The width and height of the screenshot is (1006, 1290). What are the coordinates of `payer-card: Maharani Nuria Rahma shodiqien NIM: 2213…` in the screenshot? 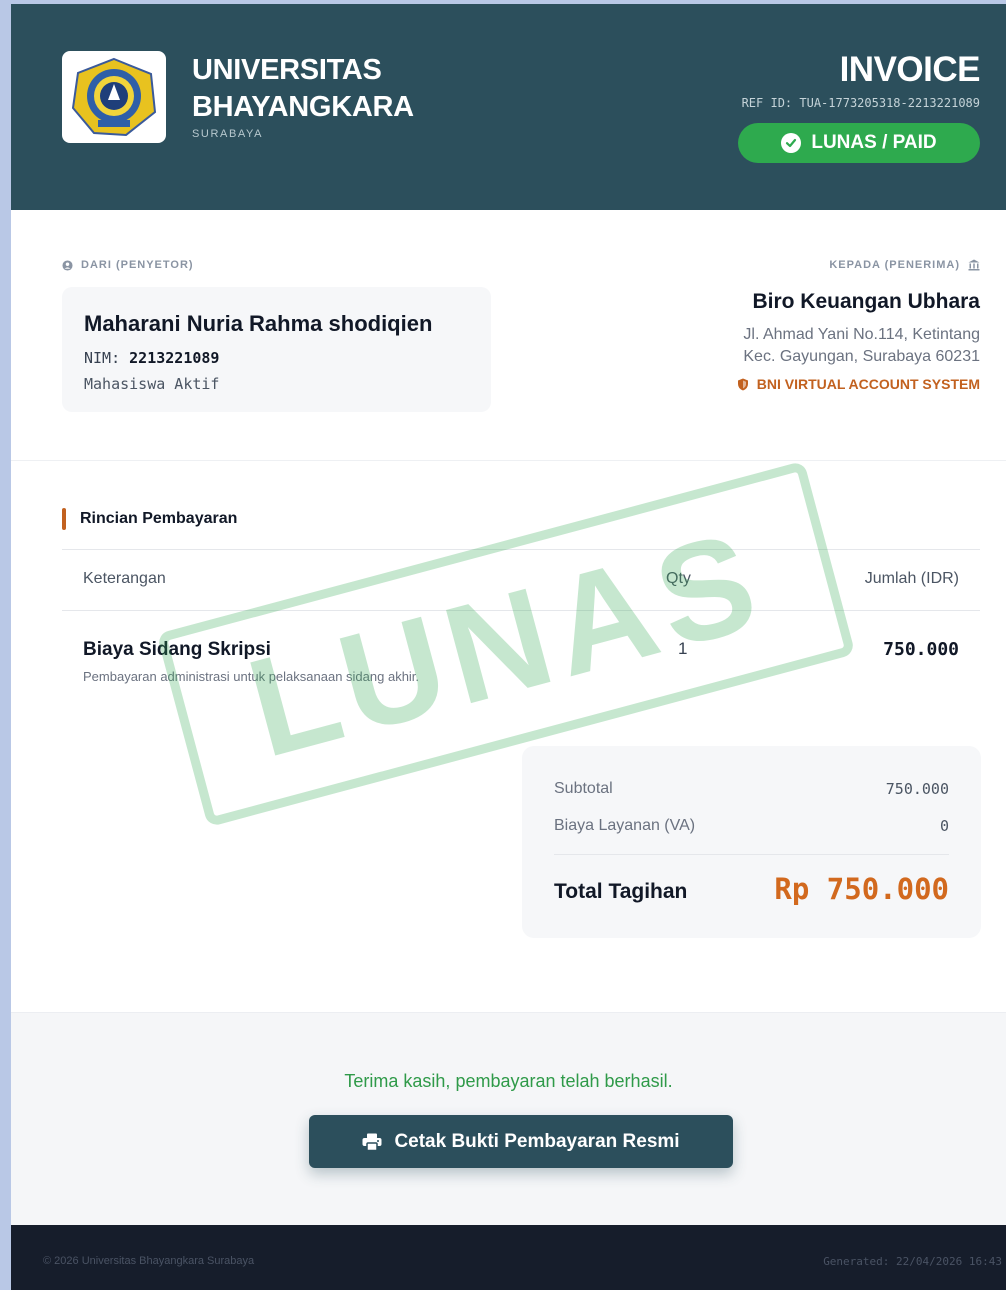 It's located at (276, 349).